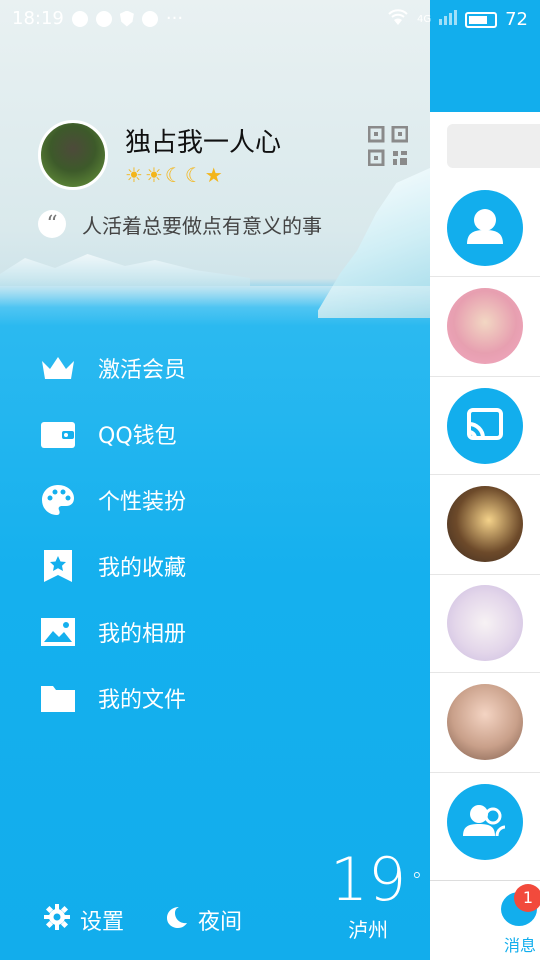 This screenshot has height=960, width=540. I want to click on menu-item-files: 我的文件, so click(113, 698).